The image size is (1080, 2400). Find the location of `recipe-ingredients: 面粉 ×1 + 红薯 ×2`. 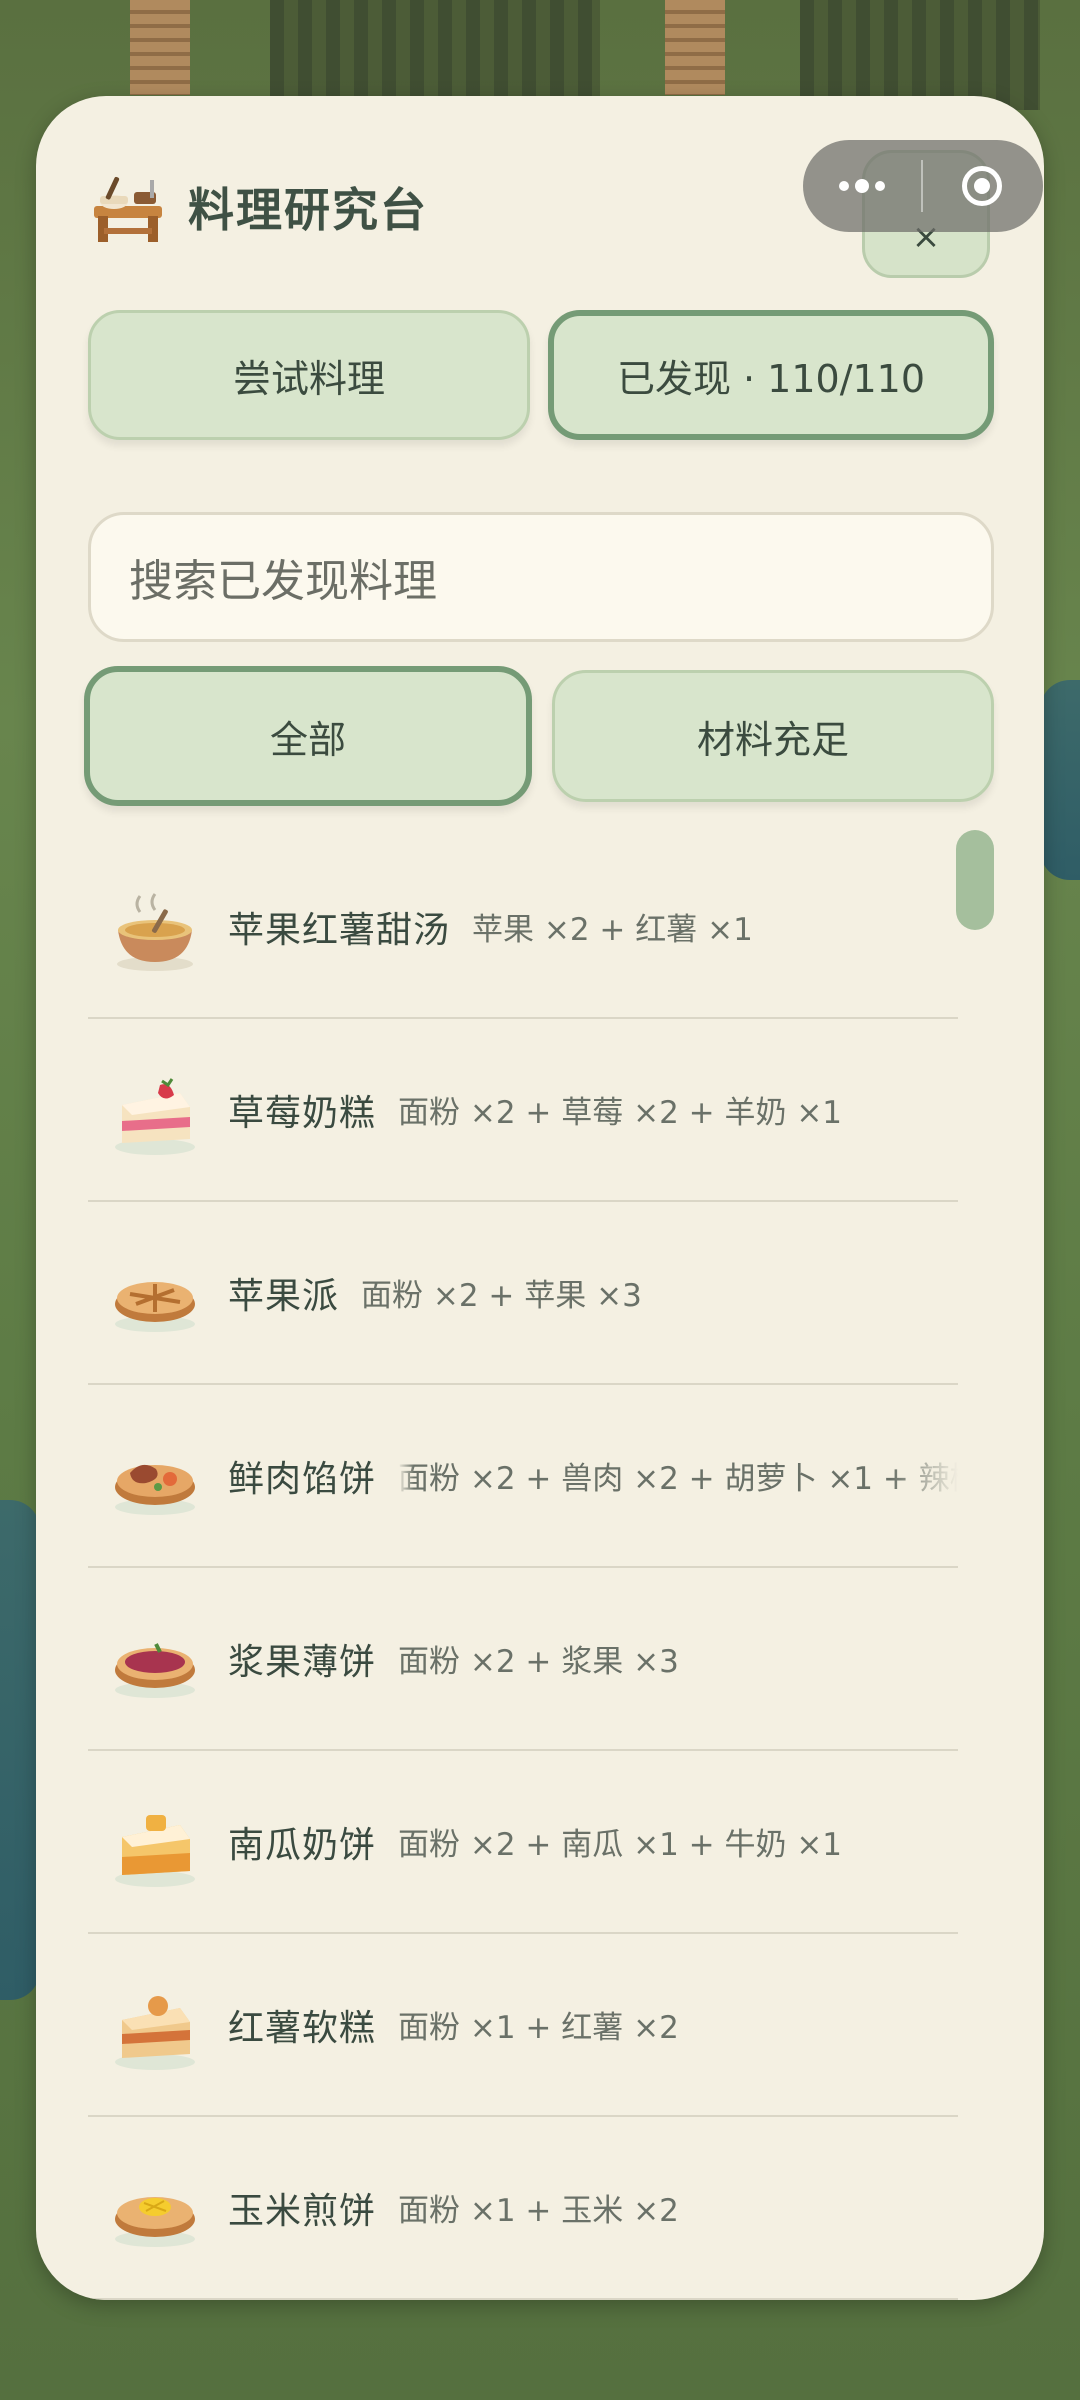

recipe-ingredients: 面粉 ×1 + 红薯 ×2 is located at coordinates (538, 2028).